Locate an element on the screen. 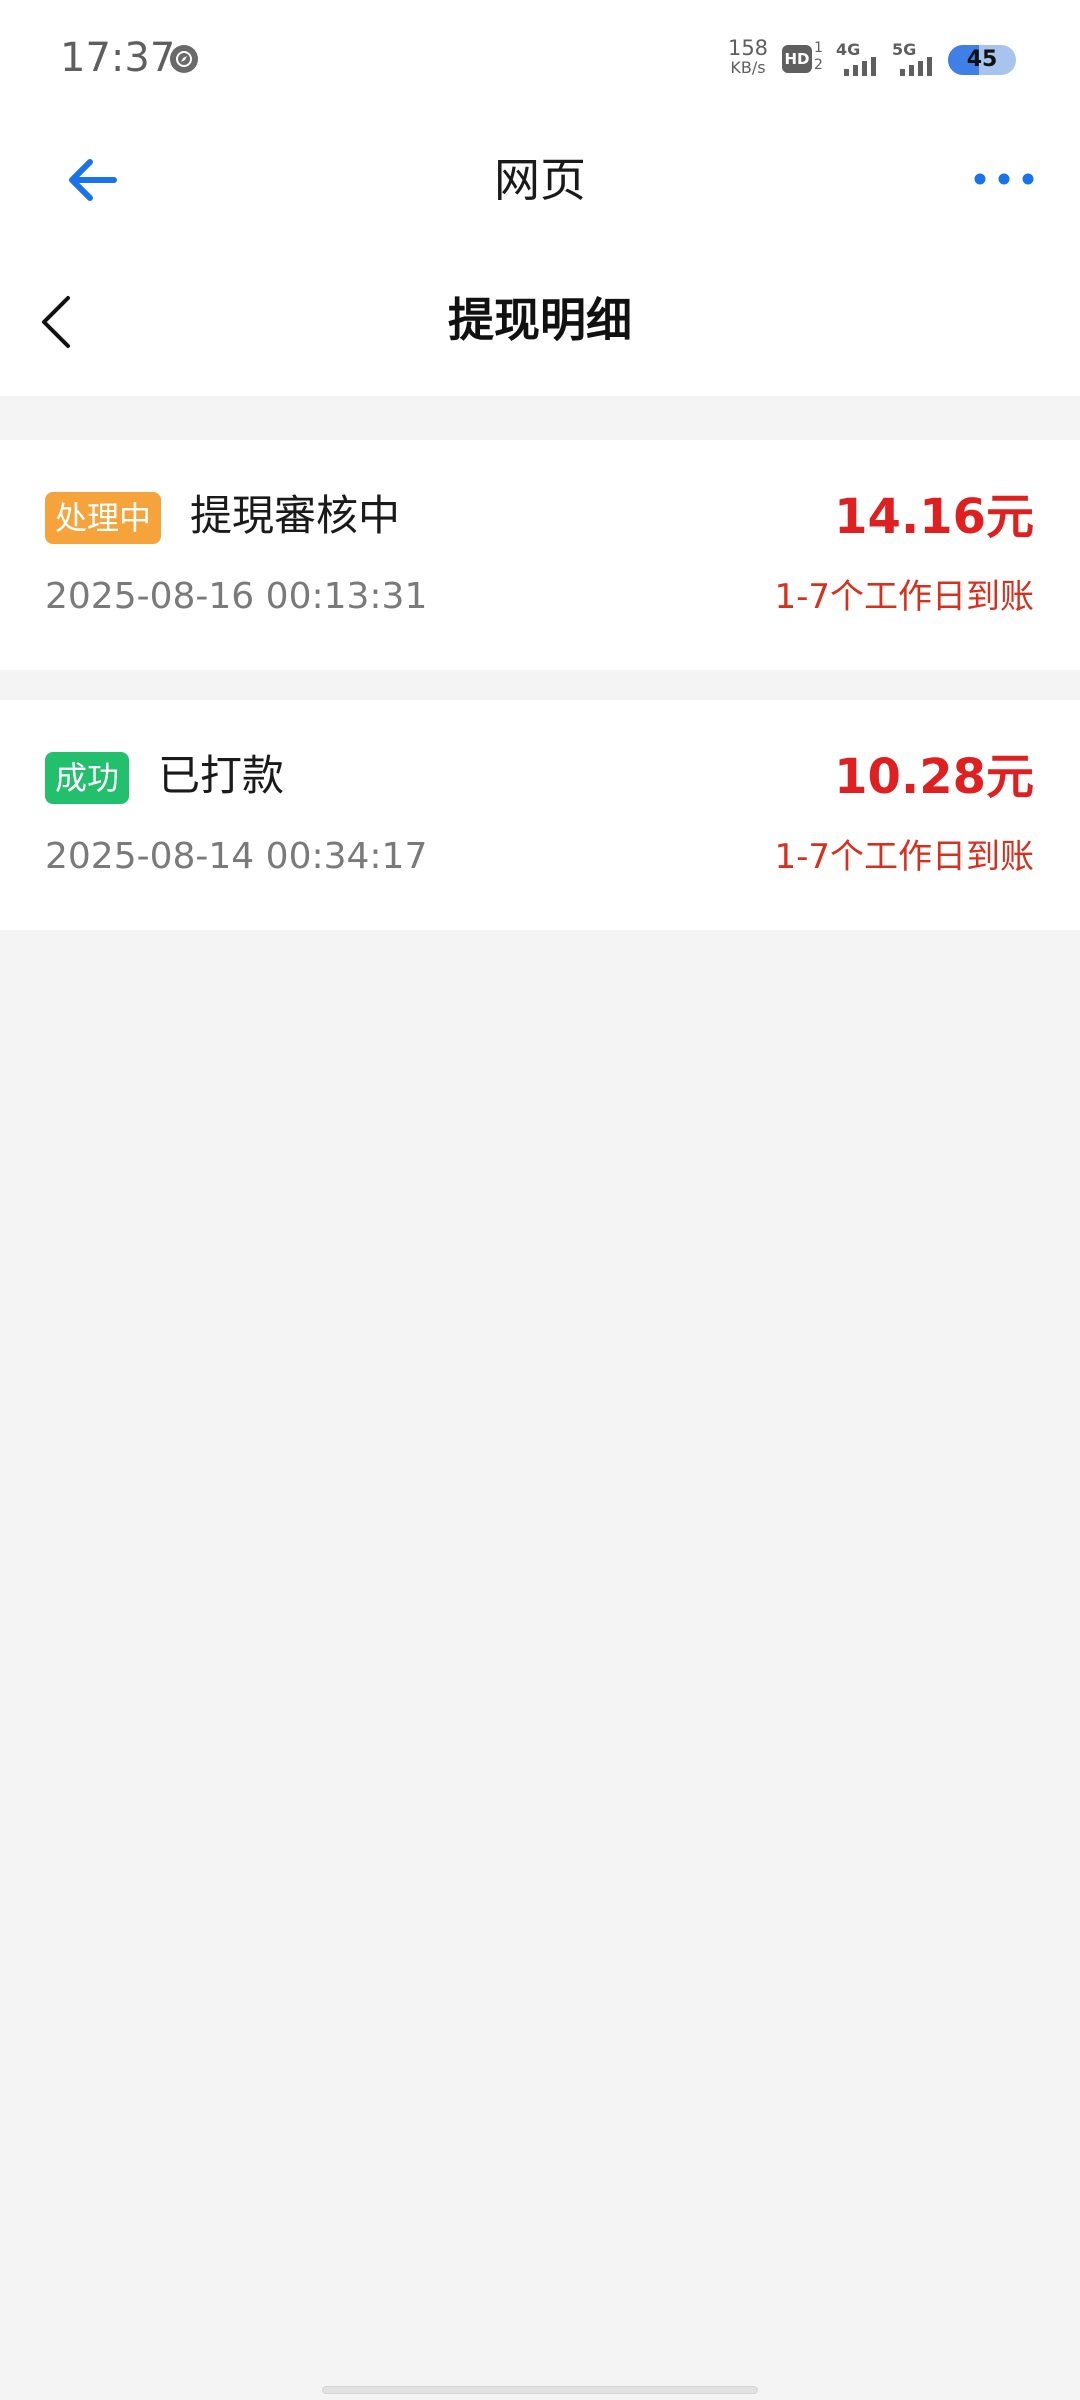 The image size is (1080, 2400). hd-sim-bottom: 2 is located at coordinates (818, 65).